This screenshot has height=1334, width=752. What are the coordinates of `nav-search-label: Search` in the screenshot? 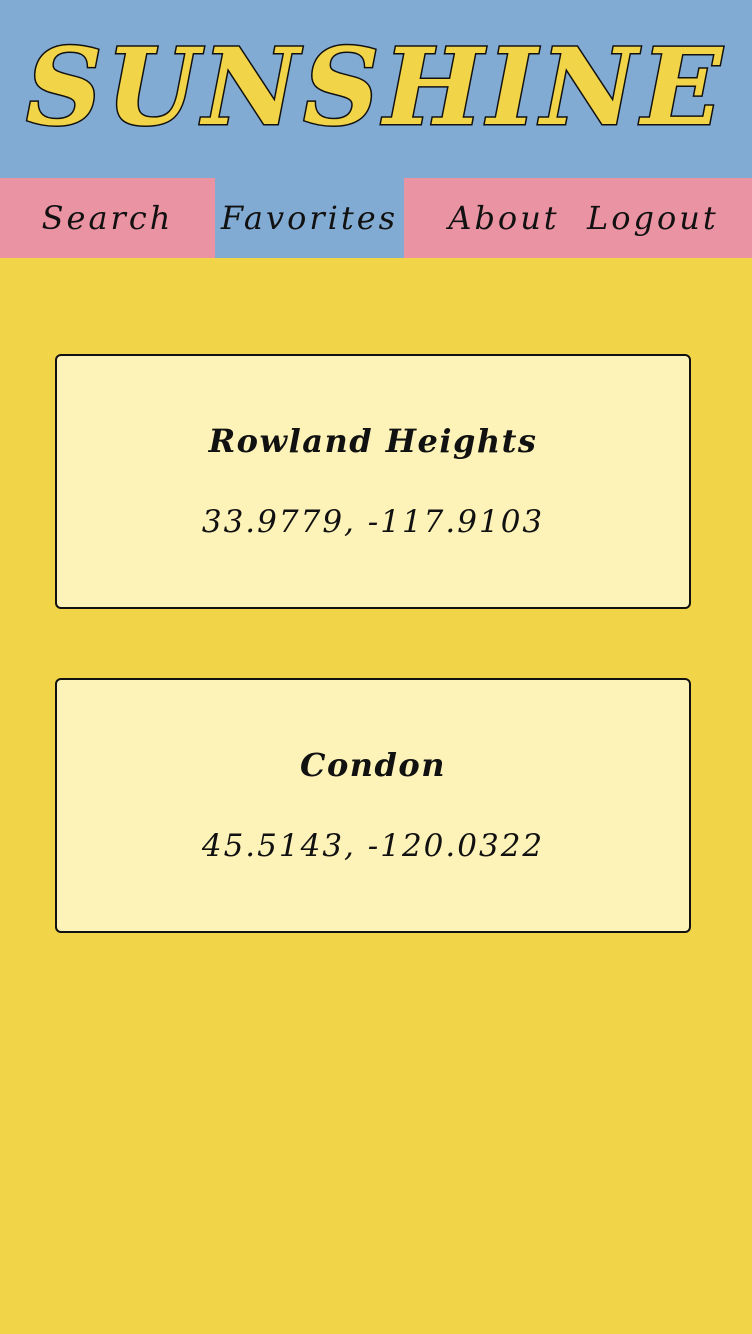 It's located at (107, 218).